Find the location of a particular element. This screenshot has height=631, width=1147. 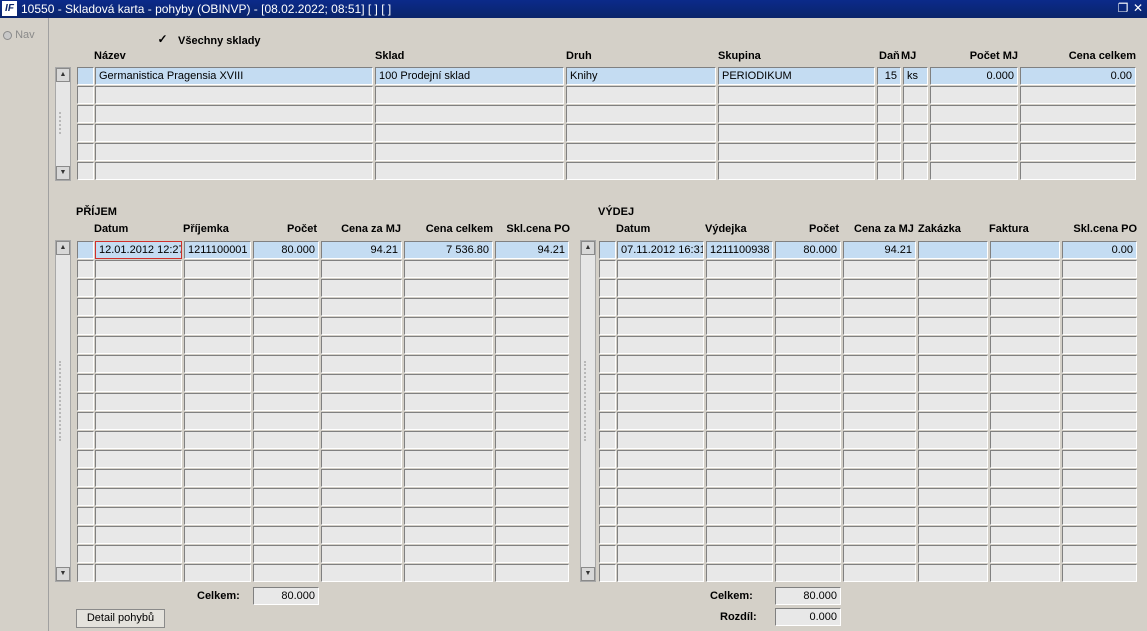

cell-cena-celkem: 7 536.80 is located at coordinates (448, 250).